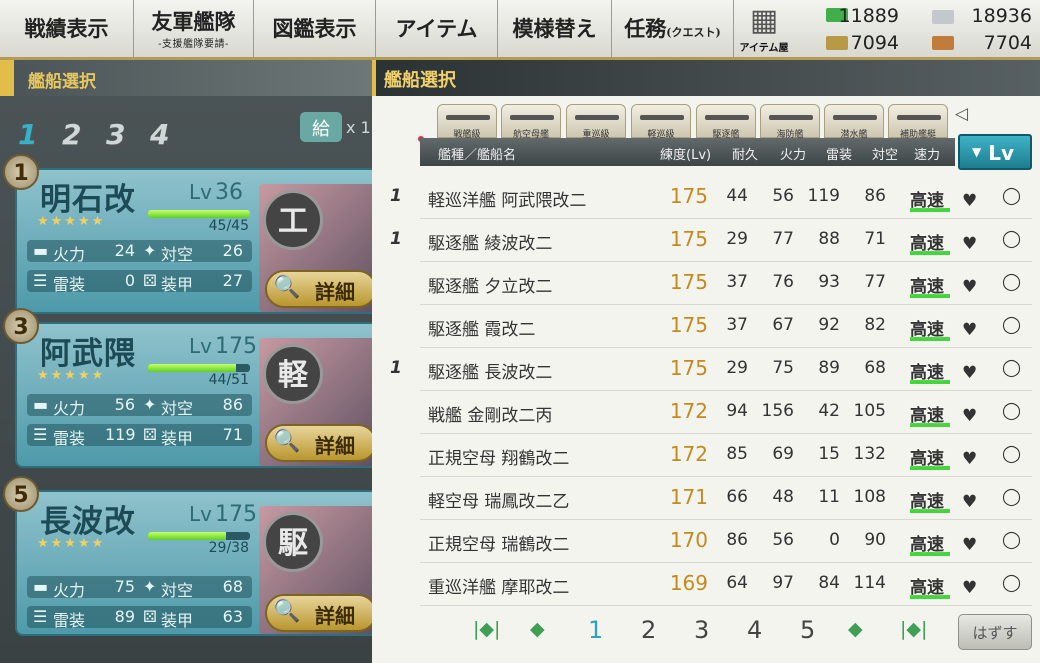 This screenshot has height=663, width=1040. Describe the element at coordinates (232, 404) in the screenshot. I see `aa-value: 86` at that location.